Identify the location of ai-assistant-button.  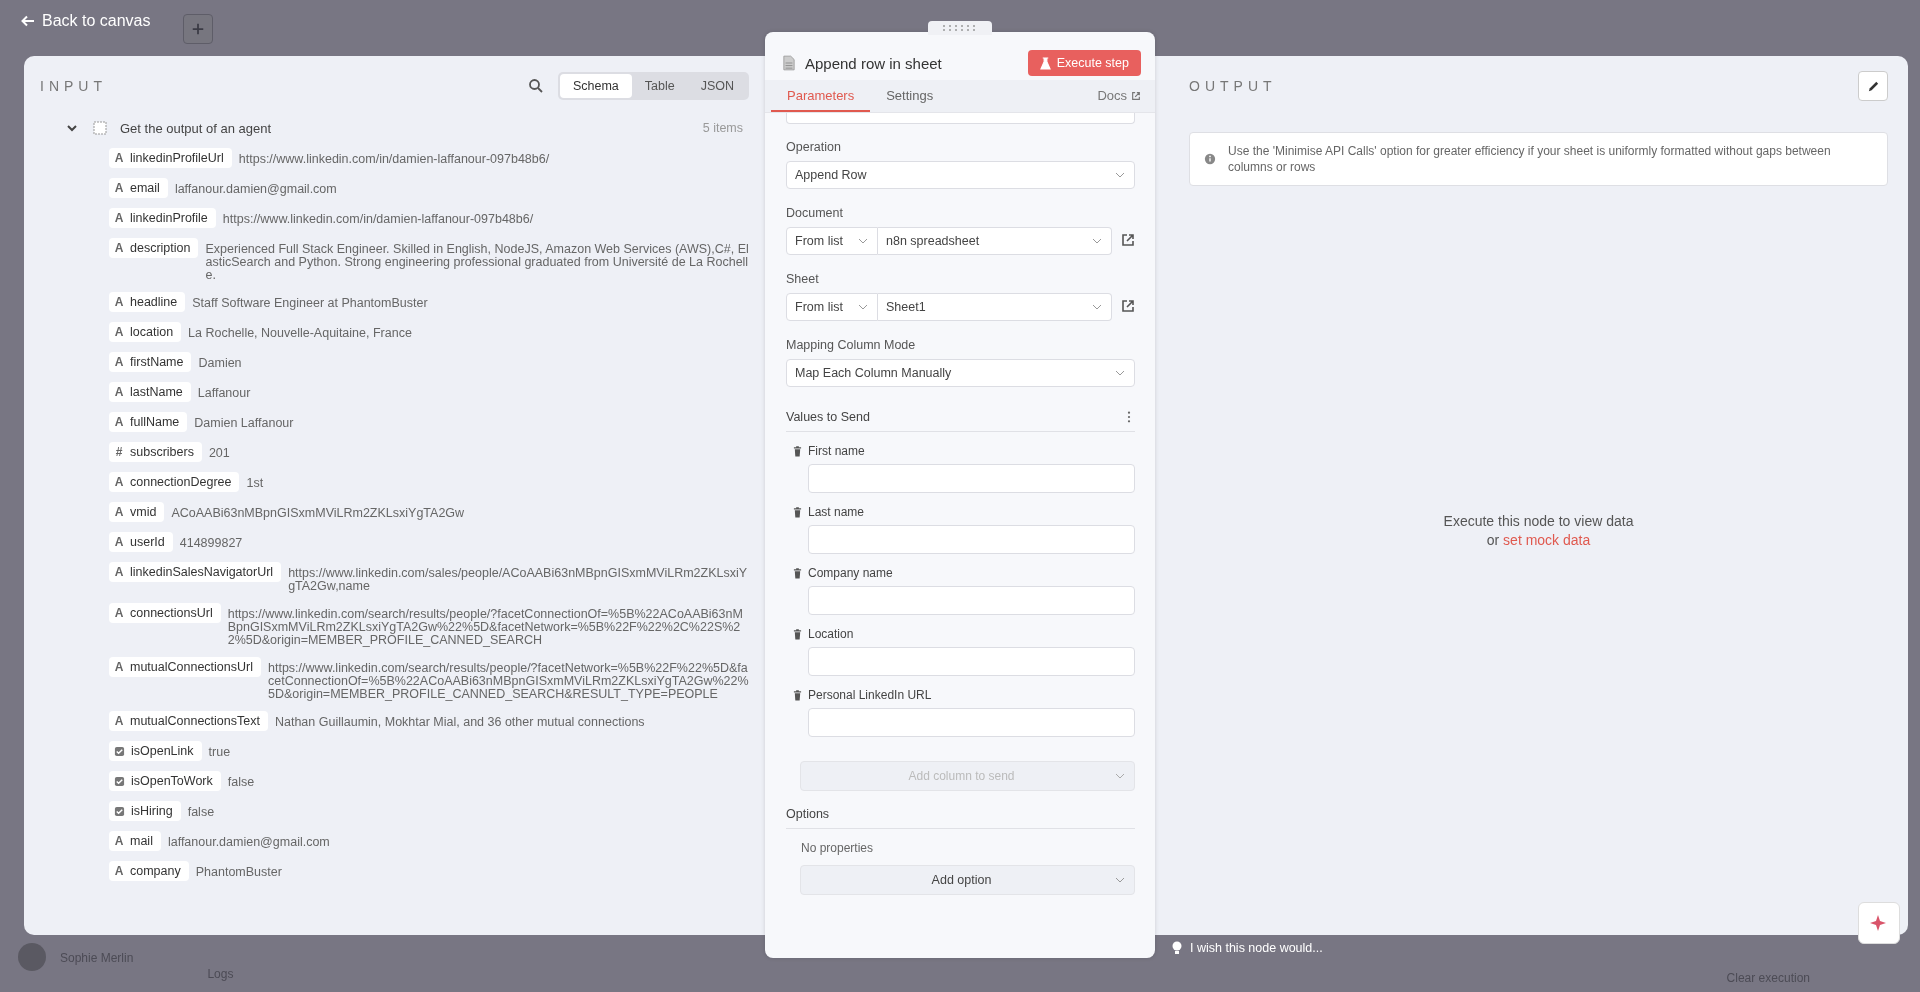
(1879, 923).